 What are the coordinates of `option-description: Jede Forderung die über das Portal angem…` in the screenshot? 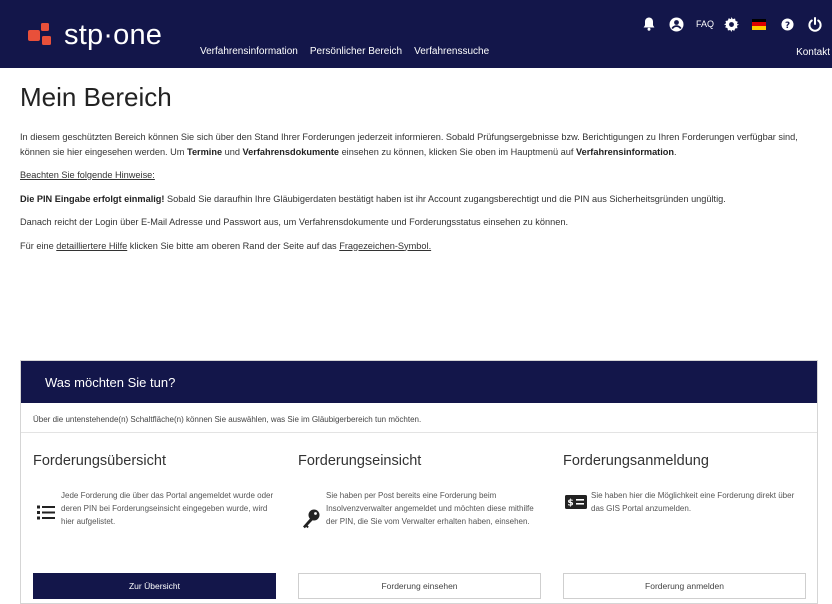 It's located at (167, 508).